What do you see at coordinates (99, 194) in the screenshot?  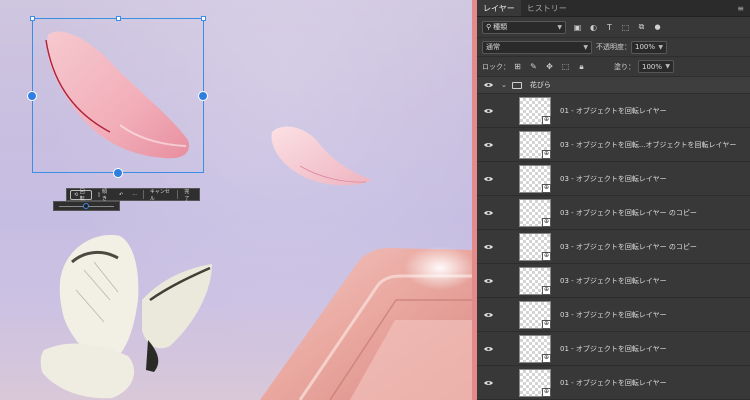 I see `skew-icon: ▯` at bounding box center [99, 194].